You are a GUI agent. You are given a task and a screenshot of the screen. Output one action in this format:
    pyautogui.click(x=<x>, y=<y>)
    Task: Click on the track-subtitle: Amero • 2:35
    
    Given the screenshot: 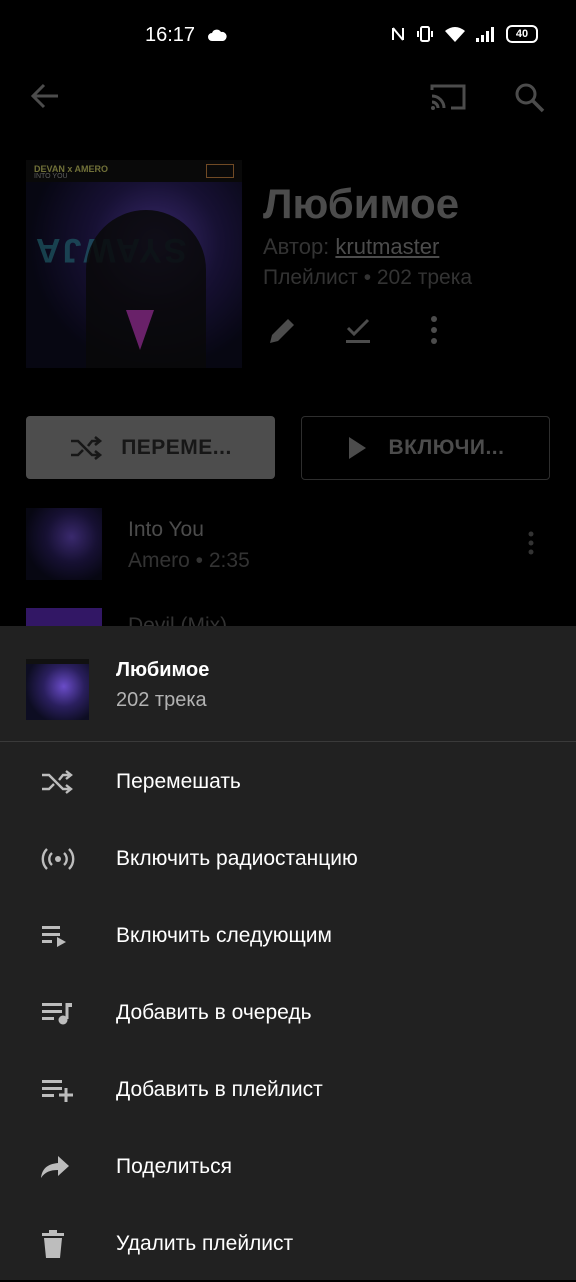 What is the action you would take?
    pyautogui.click(x=189, y=560)
    